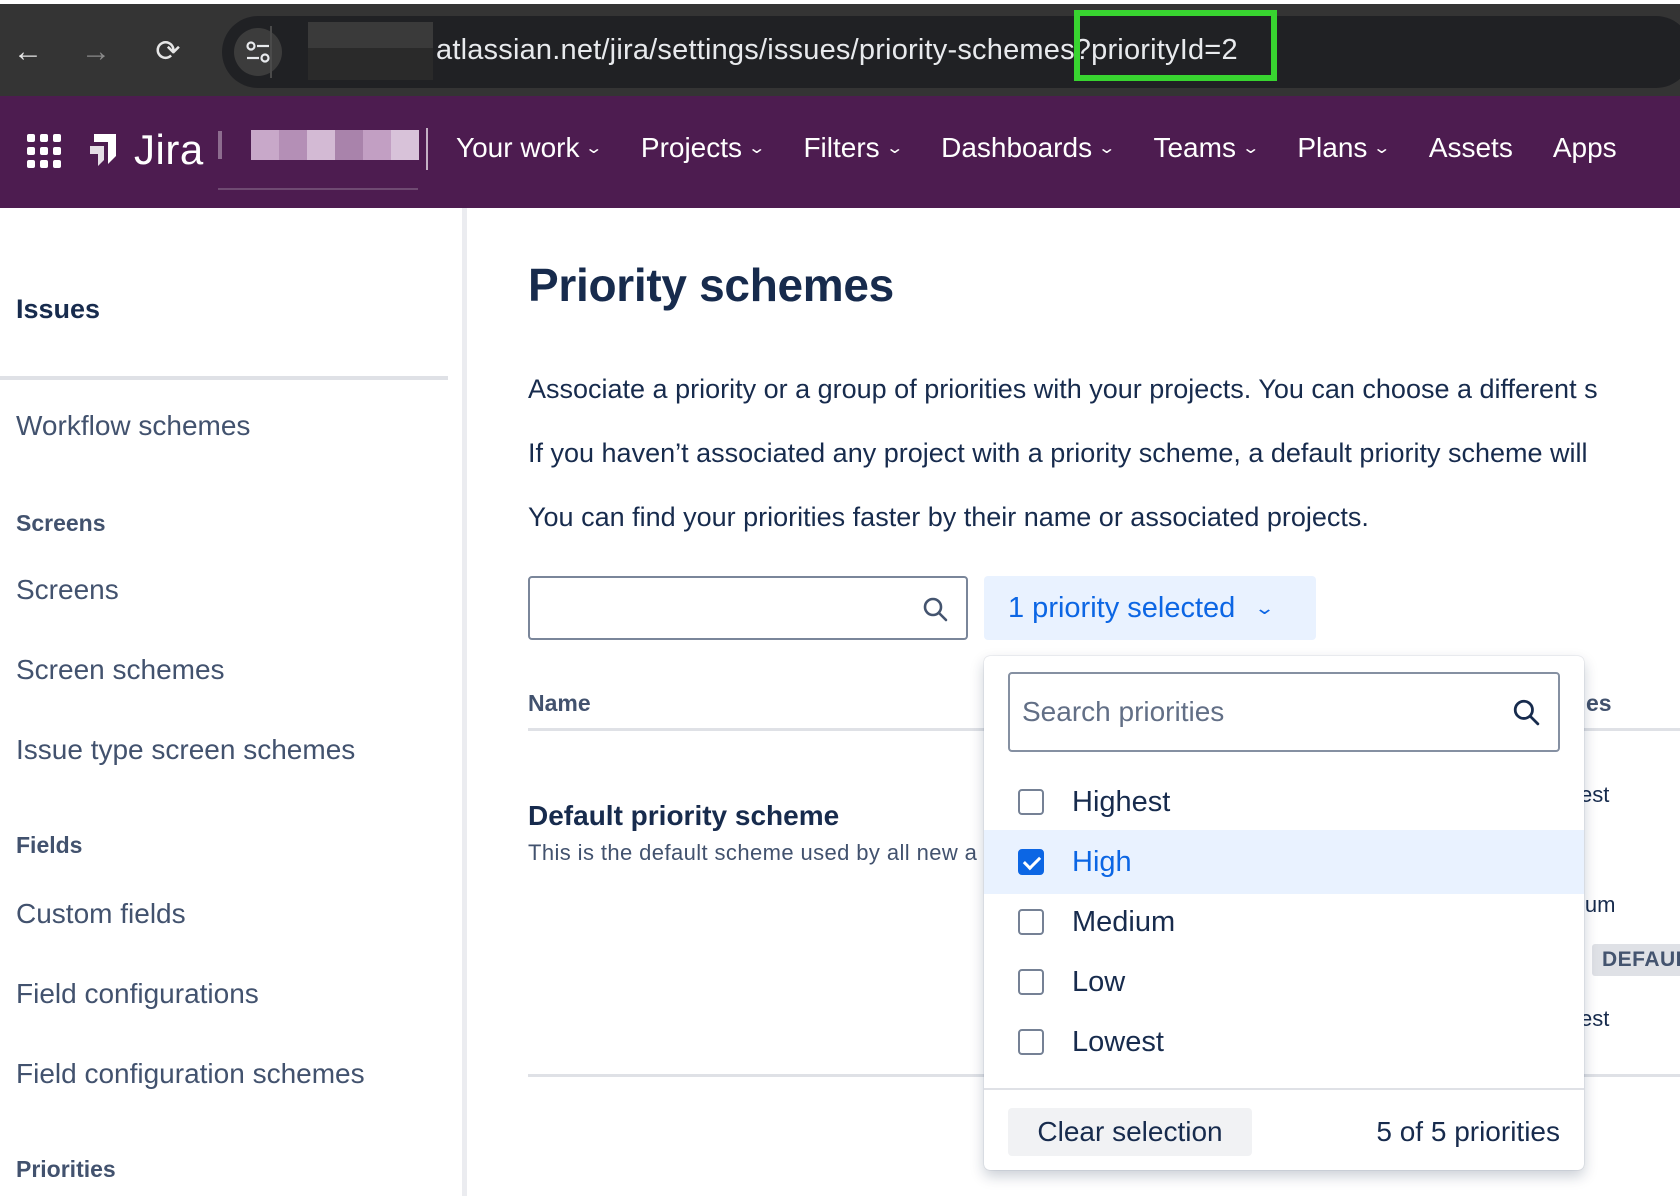 The width and height of the screenshot is (1680, 1196). Describe the element at coordinates (137, 994) in the screenshot. I see `sidebar-item-field-configurations: Field configurations` at that location.